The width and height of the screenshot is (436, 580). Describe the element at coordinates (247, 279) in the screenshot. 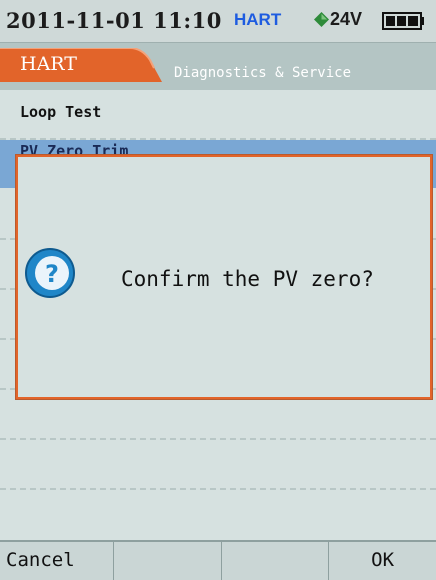

I see `dialog-message: Confirm the PV zero?` at that location.